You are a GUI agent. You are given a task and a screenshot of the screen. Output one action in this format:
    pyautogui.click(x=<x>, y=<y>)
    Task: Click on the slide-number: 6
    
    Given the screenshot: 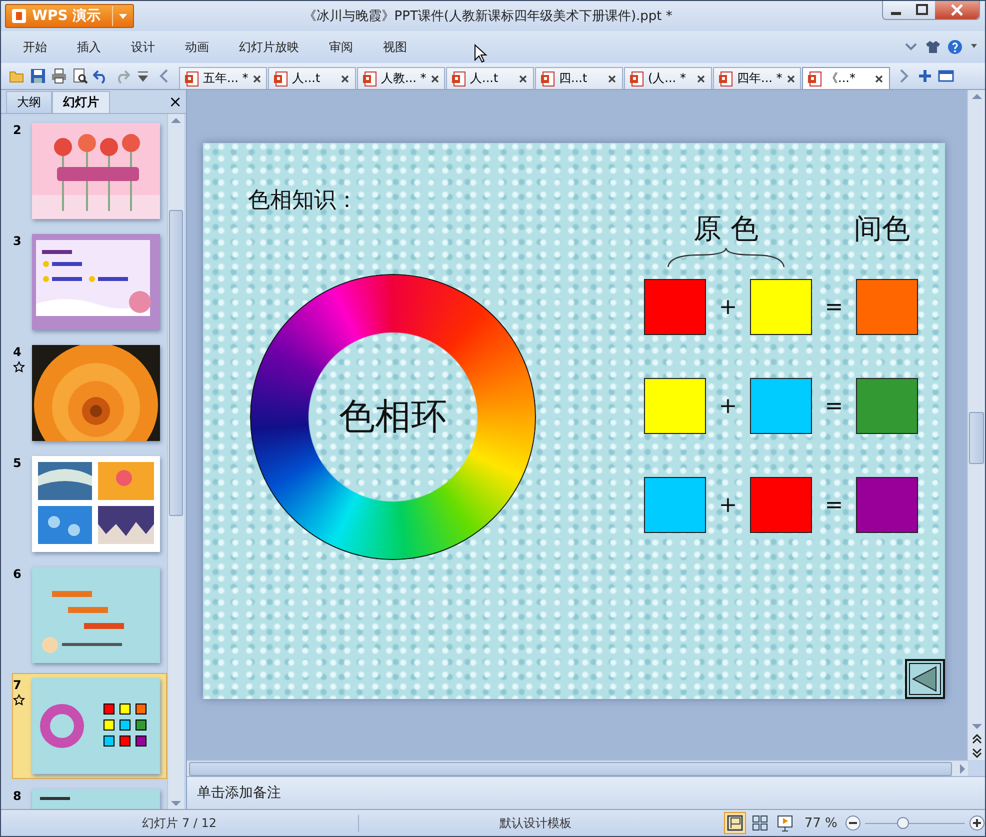 What is the action you would take?
    pyautogui.click(x=17, y=574)
    